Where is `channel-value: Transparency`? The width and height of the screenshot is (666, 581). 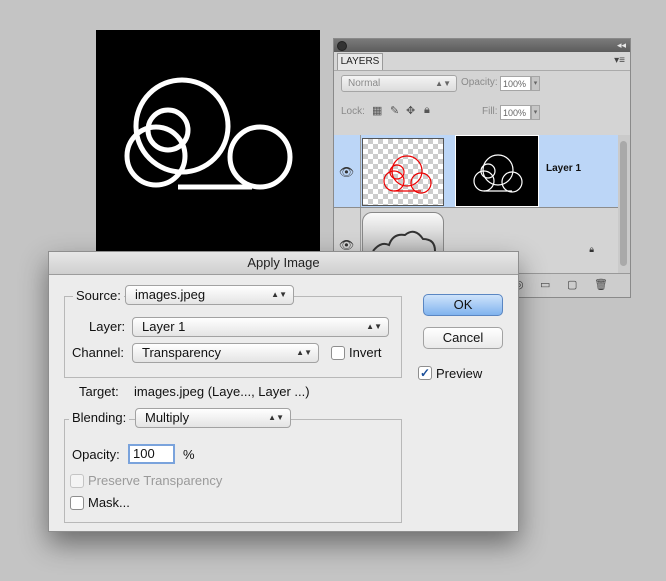 channel-value: Transparency is located at coordinates (181, 352).